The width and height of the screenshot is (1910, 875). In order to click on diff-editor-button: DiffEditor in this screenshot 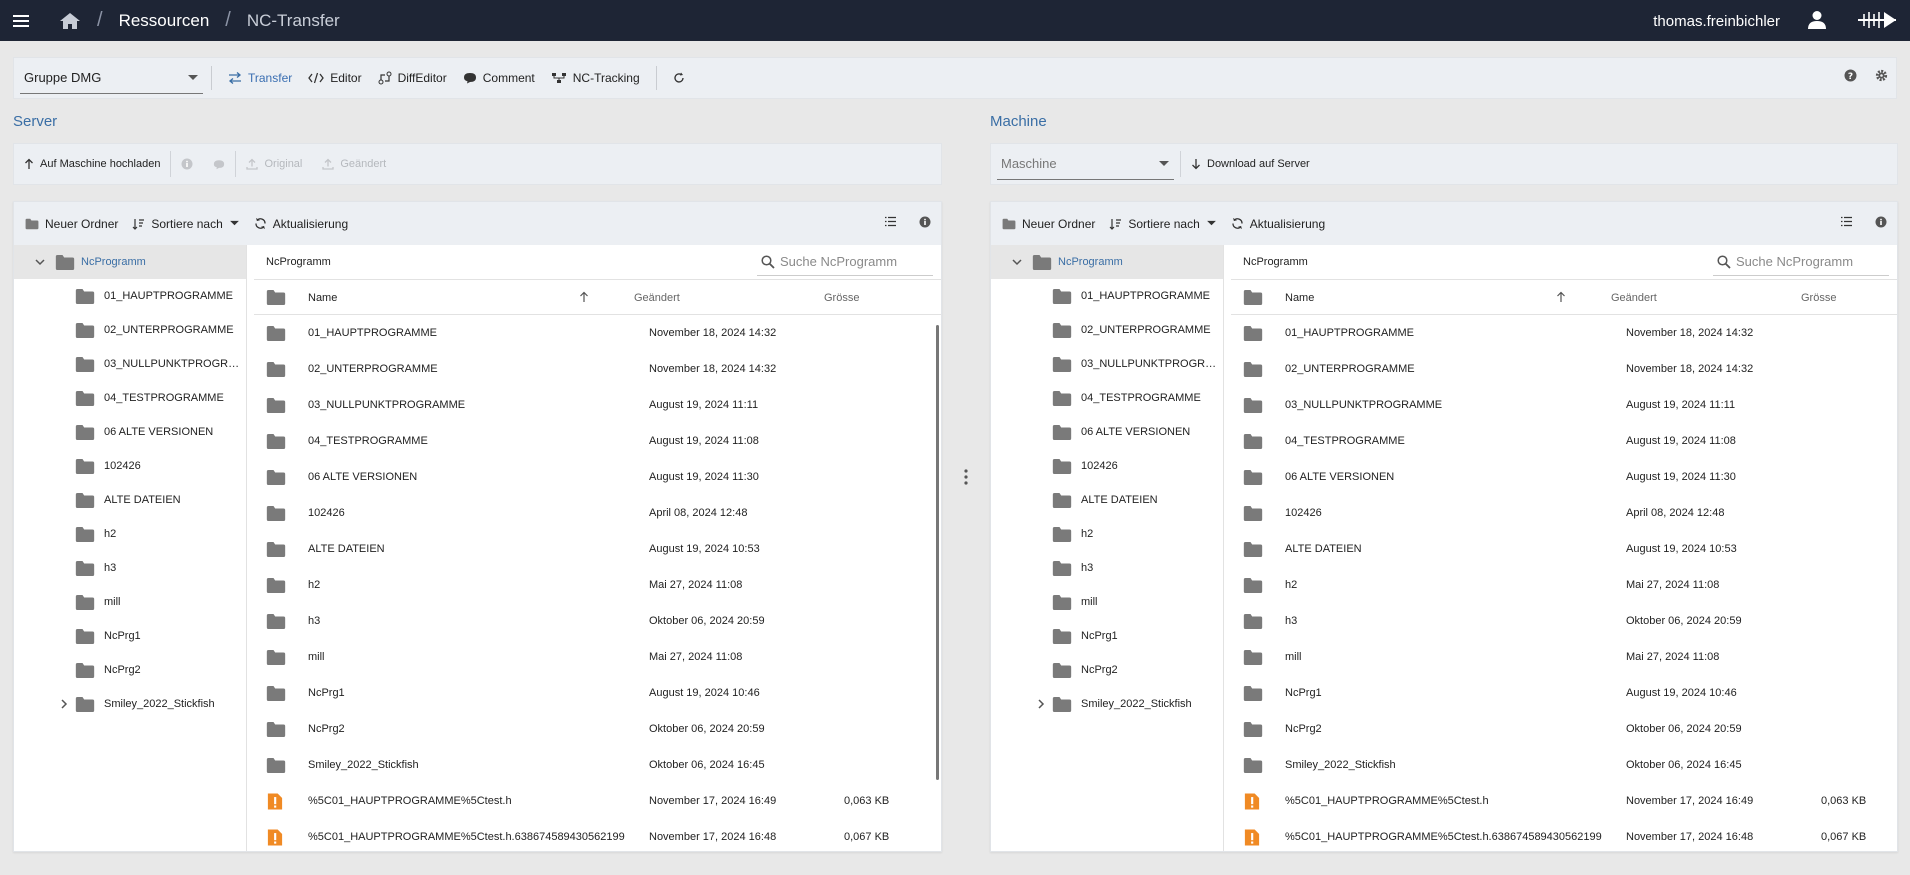, I will do `click(412, 78)`.